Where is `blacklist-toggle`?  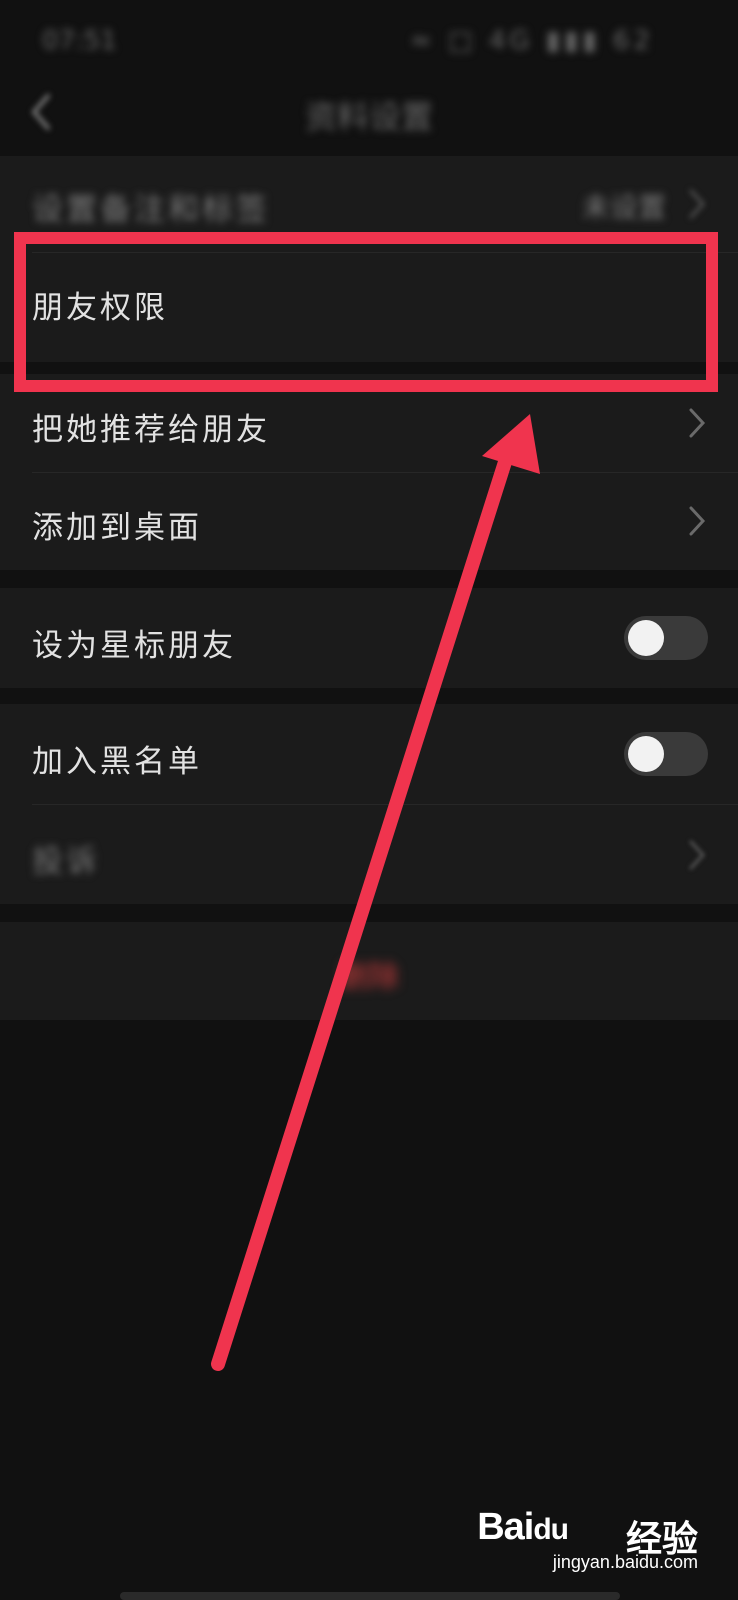 blacklist-toggle is located at coordinates (666, 754).